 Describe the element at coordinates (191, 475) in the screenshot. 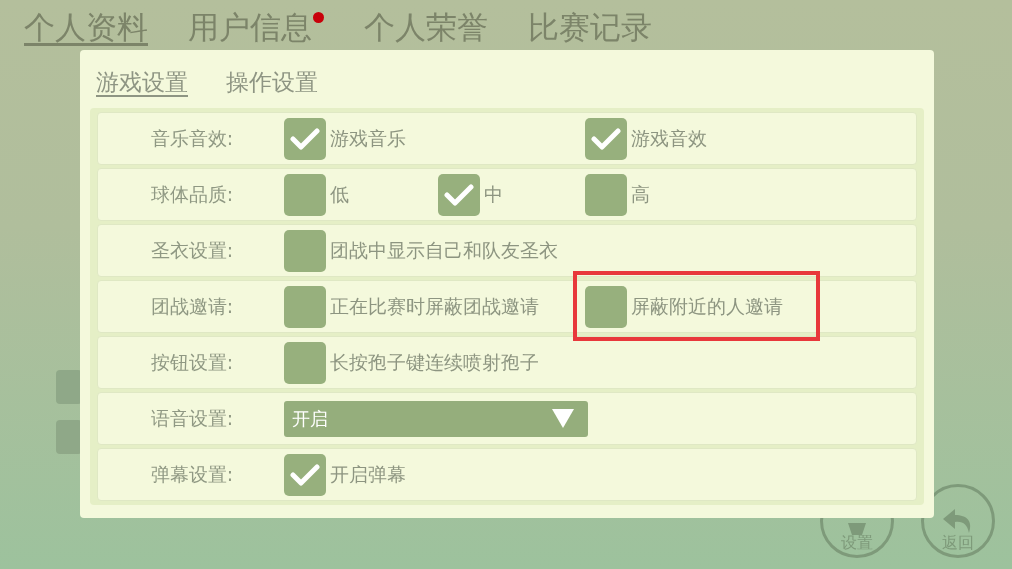

I see `setting-label: 弹幕设置:` at that location.